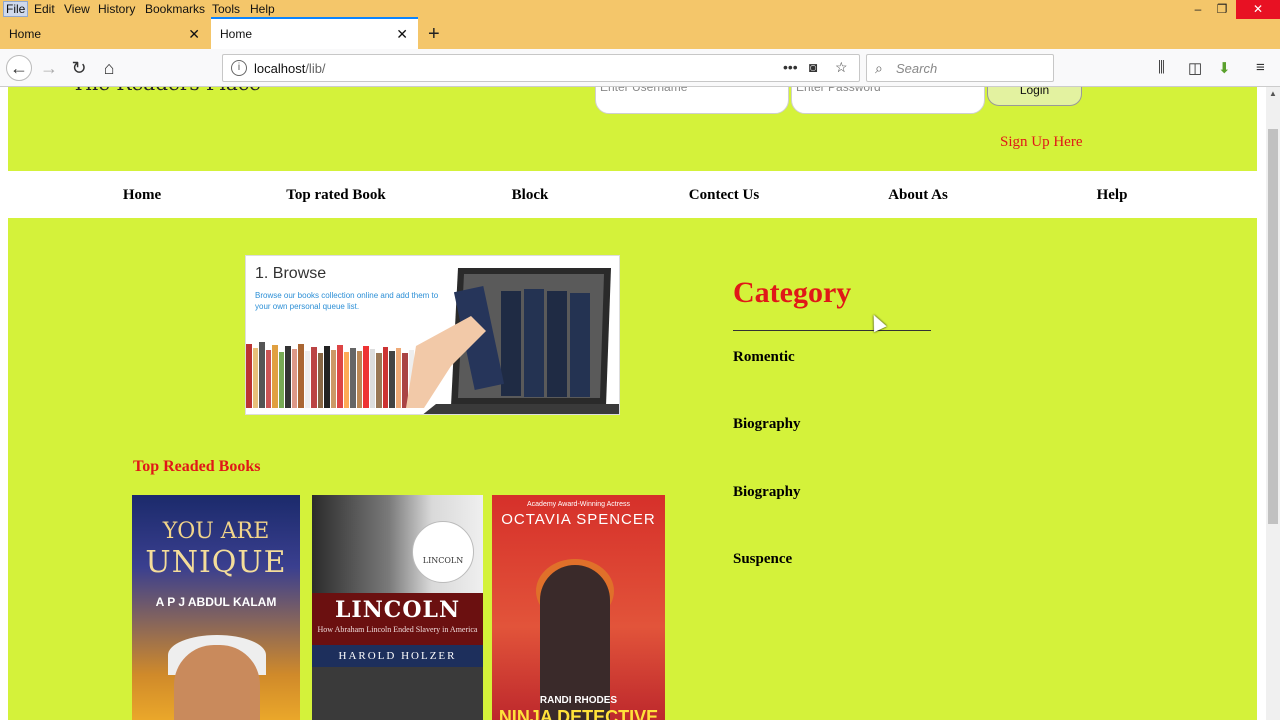 Image resolution: width=1280 pixels, height=720 pixels. What do you see at coordinates (918, 195) in the screenshot?
I see `nav-about-us: About As` at bounding box center [918, 195].